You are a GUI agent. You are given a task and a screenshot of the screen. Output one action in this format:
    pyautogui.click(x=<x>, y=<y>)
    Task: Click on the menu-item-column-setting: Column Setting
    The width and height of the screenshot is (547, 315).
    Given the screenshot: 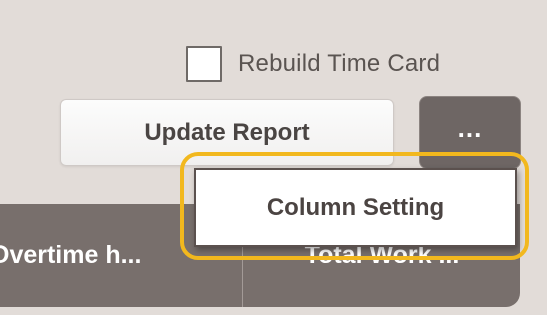 What is the action you would take?
    pyautogui.click(x=355, y=208)
    